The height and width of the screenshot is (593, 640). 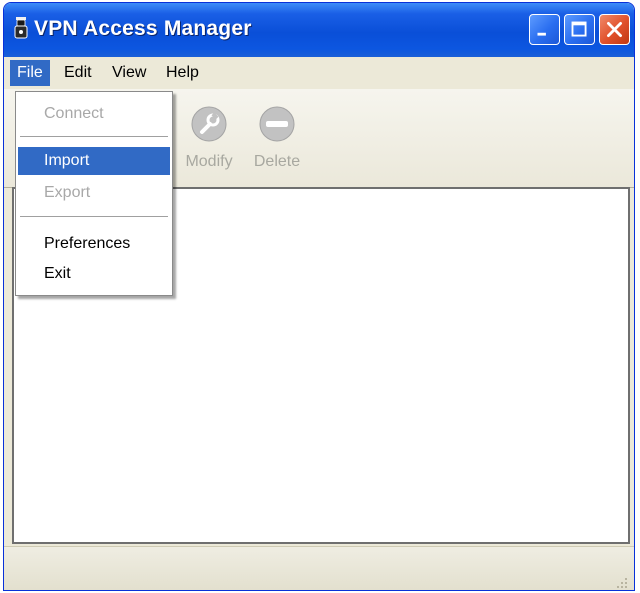 What do you see at coordinates (541, 34) in the screenshot?
I see `minimize-icon` at bounding box center [541, 34].